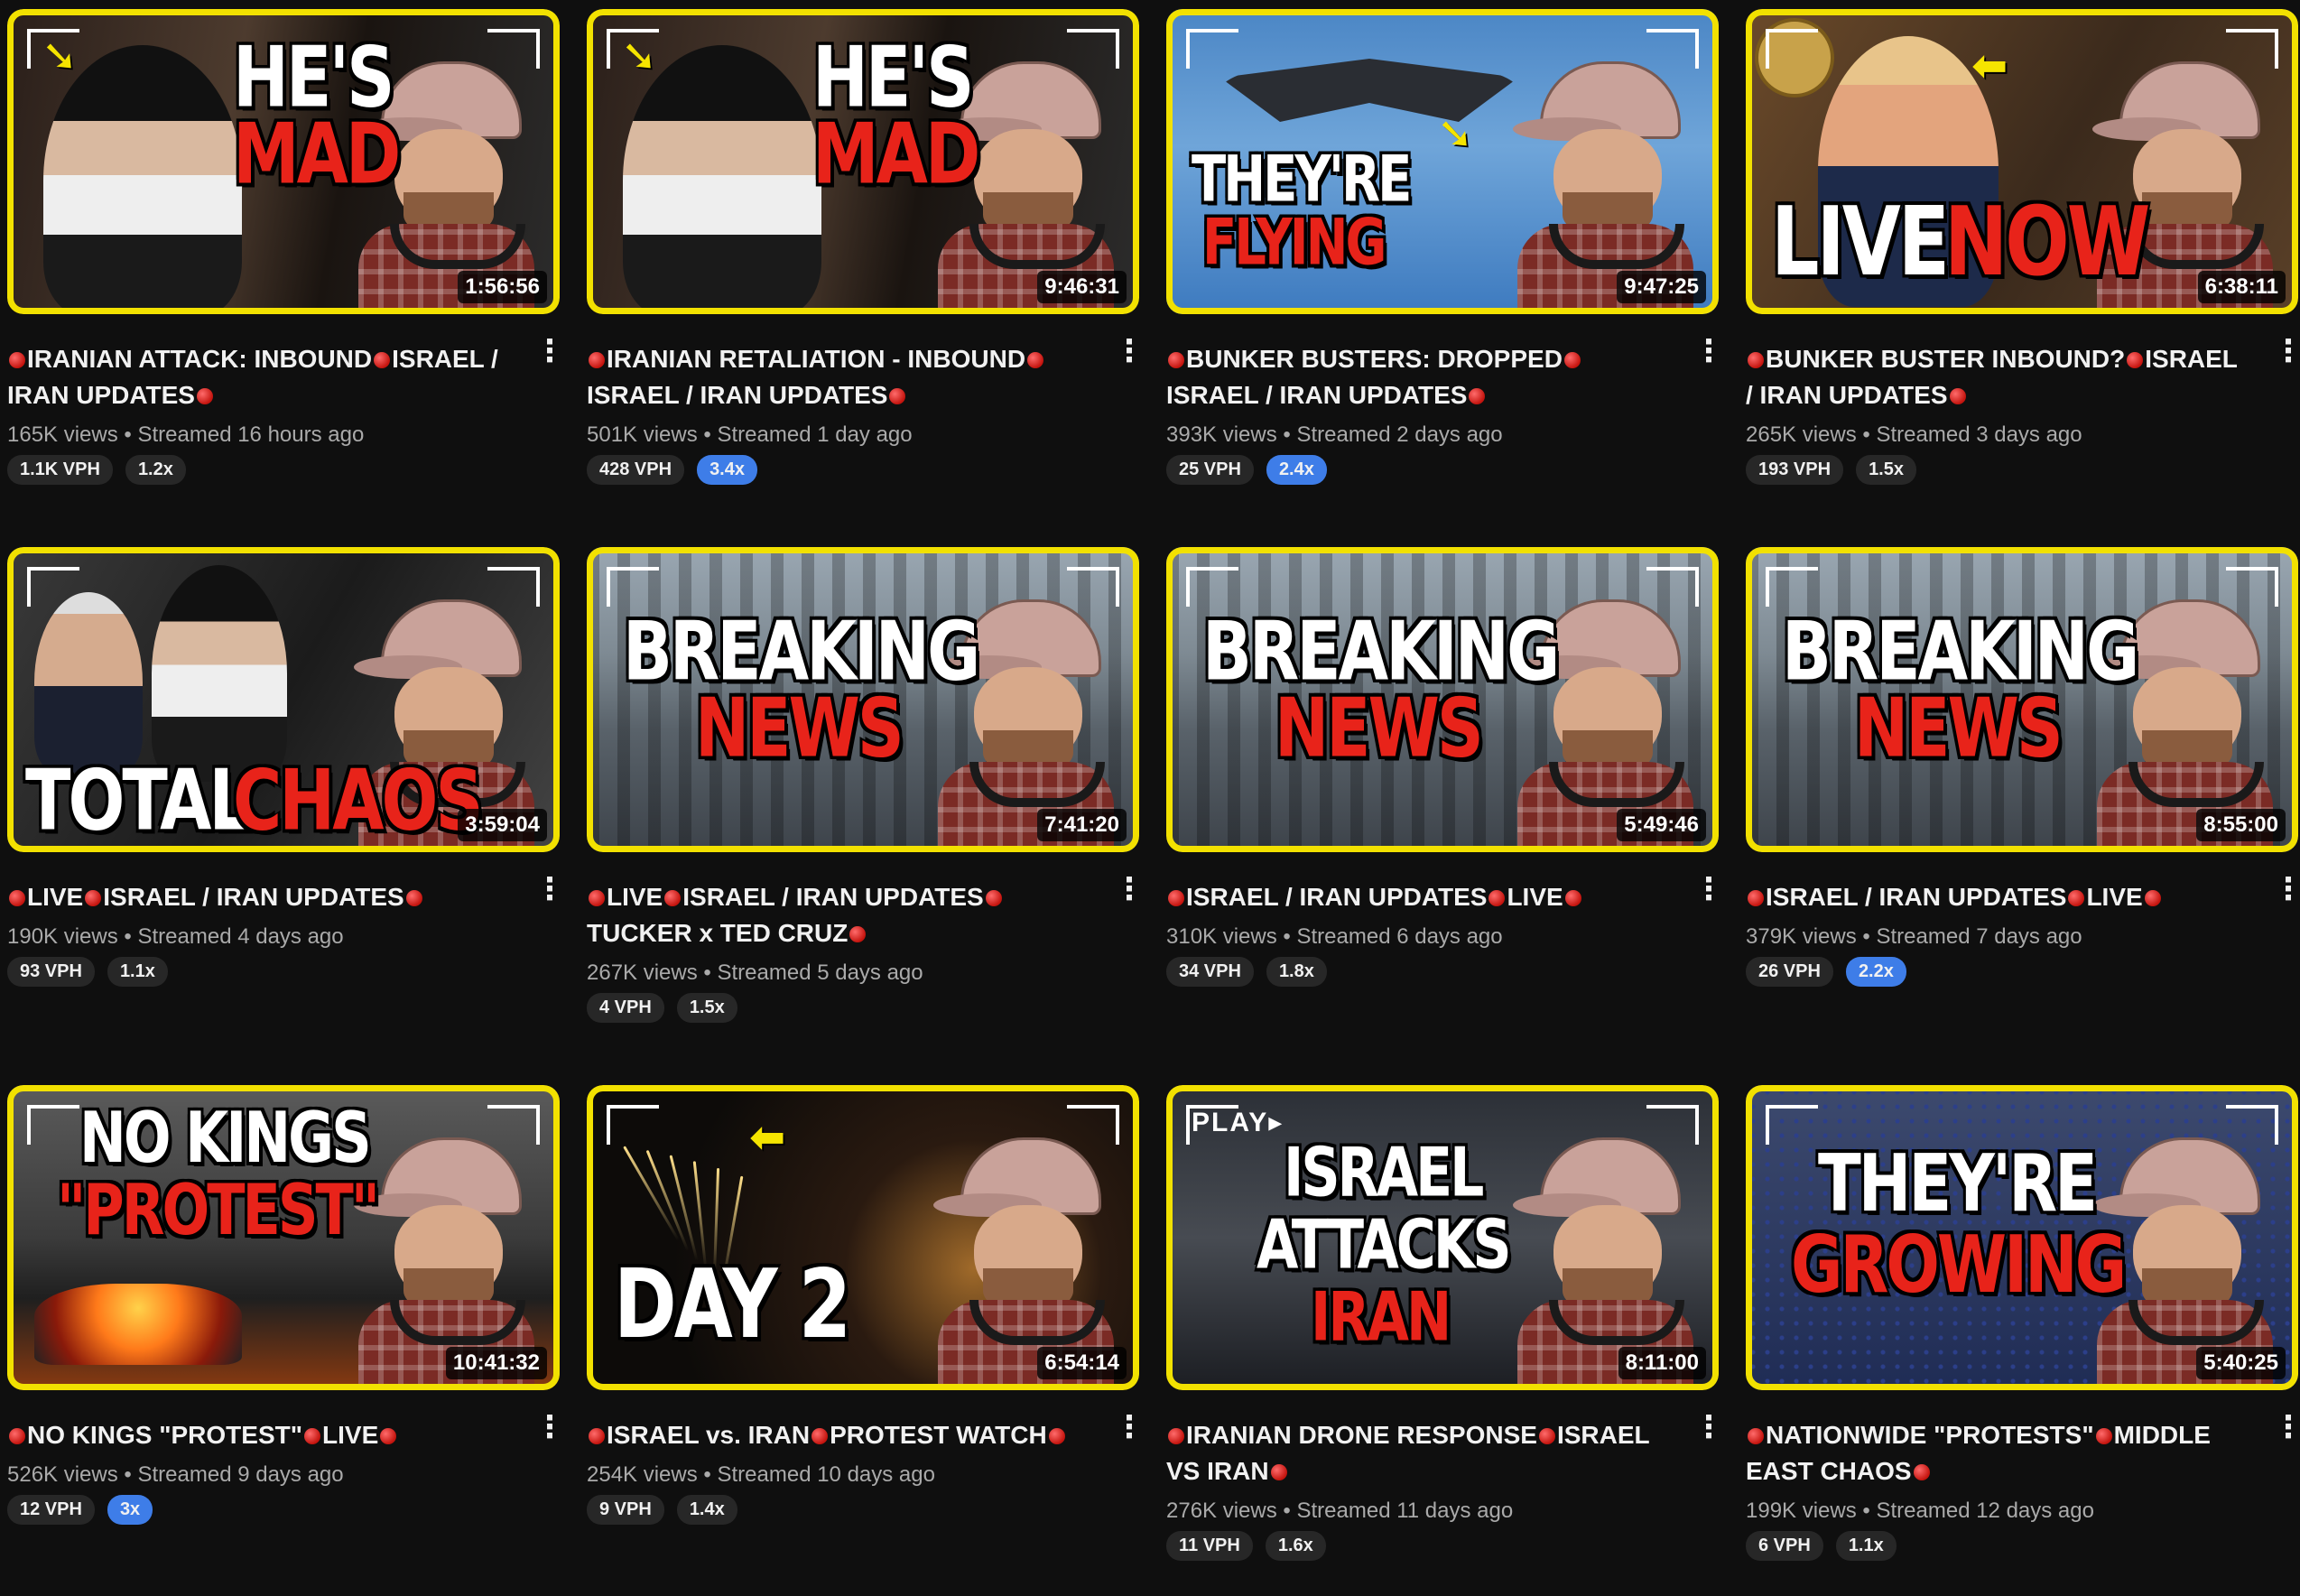 The height and width of the screenshot is (1596, 2300). What do you see at coordinates (1979, 435) in the screenshot?
I see `streamed-time: Streamed 3 days ago` at bounding box center [1979, 435].